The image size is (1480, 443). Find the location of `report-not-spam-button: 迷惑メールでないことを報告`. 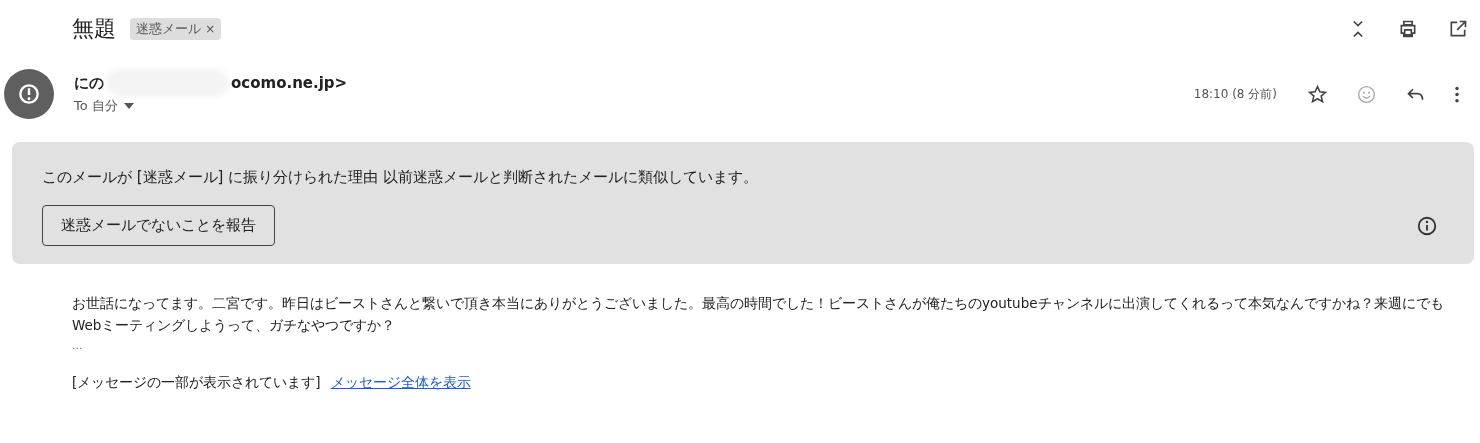

report-not-spam-button: 迷惑メールでないことを報告 is located at coordinates (158, 225).